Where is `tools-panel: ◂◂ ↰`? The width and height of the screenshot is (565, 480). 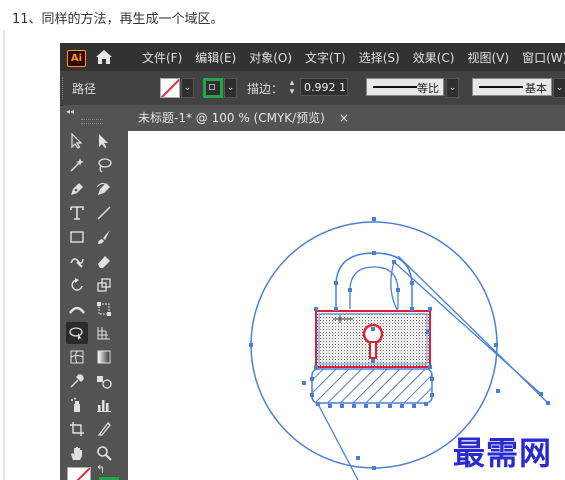
tools-panel: ◂◂ ↰ is located at coordinates (93, 292).